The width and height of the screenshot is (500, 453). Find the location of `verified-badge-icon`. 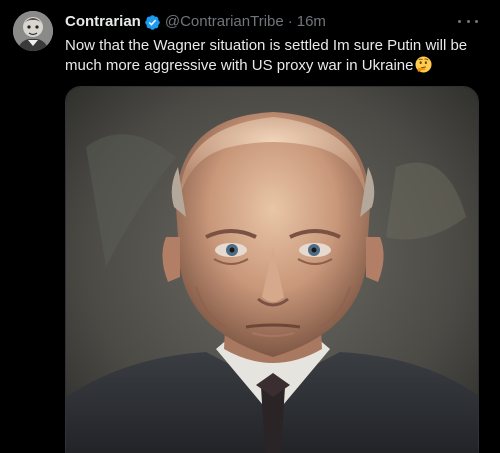

verified-badge-icon is located at coordinates (152, 22).